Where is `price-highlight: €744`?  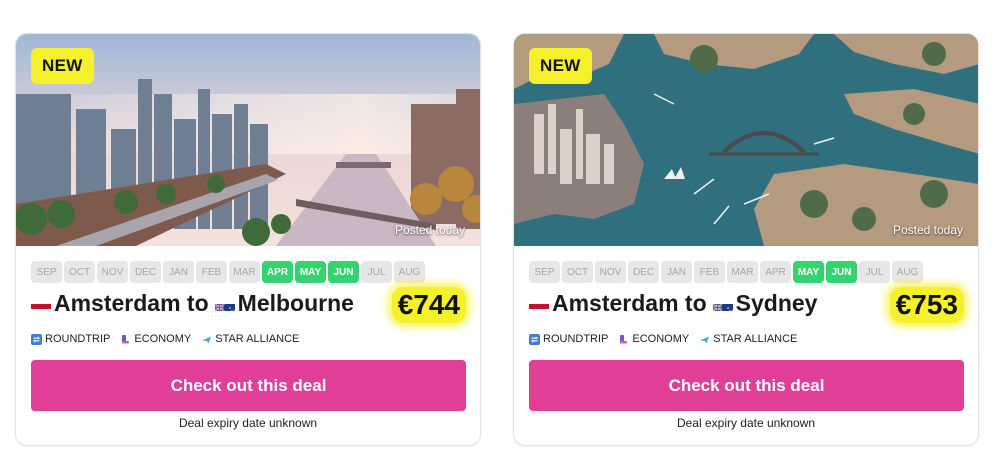 price-highlight: €744 is located at coordinates (428, 305).